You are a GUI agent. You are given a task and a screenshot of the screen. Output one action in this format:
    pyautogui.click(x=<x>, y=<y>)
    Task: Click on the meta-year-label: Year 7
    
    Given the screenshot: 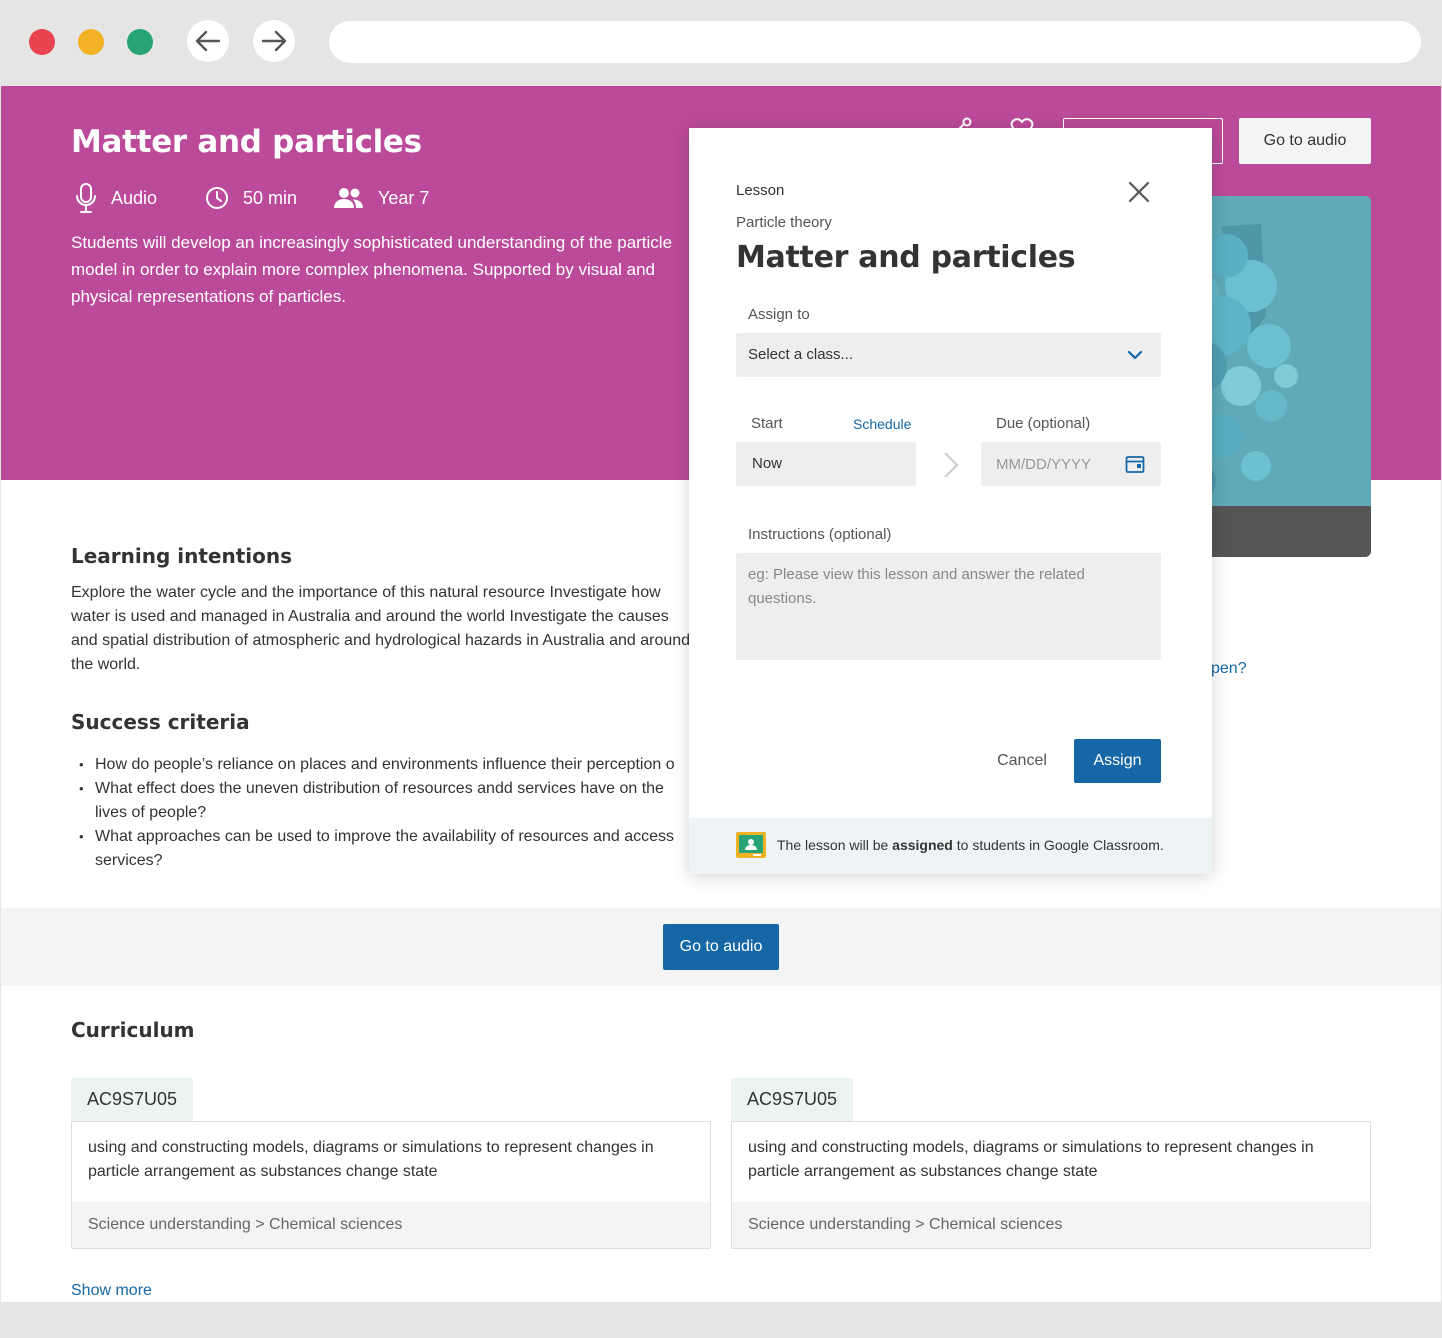 What is the action you would take?
    pyautogui.click(x=404, y=197)
    